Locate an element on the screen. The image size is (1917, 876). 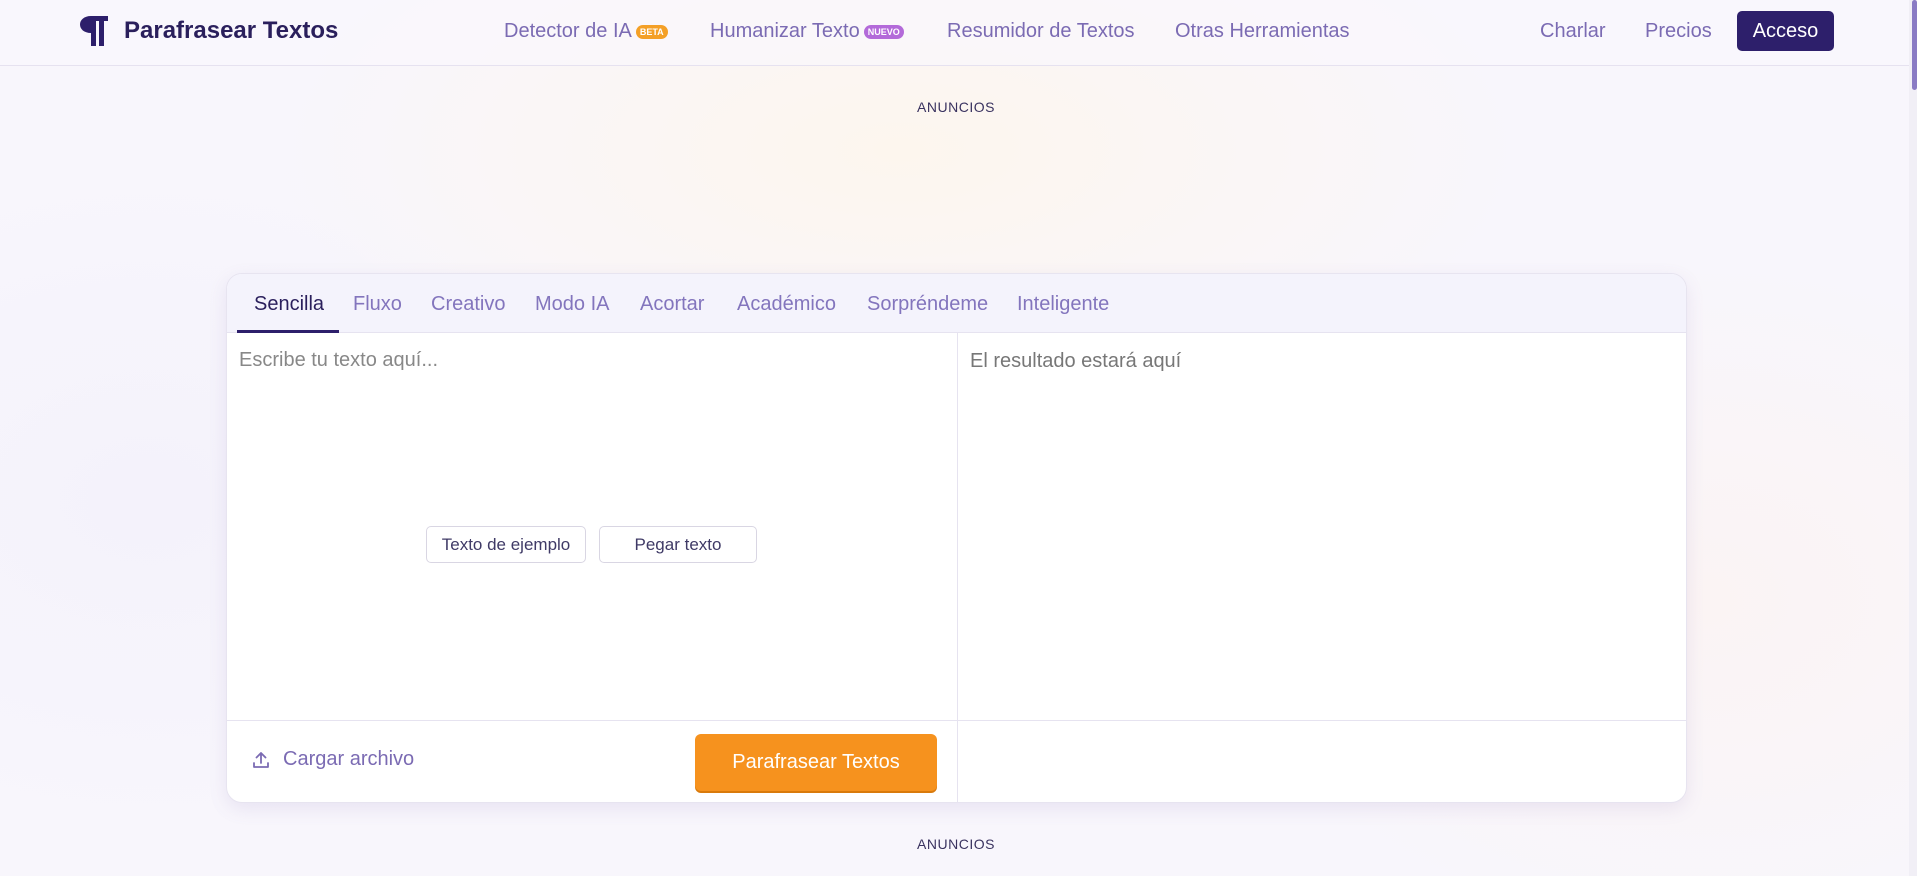
nav-detector-ia: Detector de IA BETA is located at coordinates (586, 31).